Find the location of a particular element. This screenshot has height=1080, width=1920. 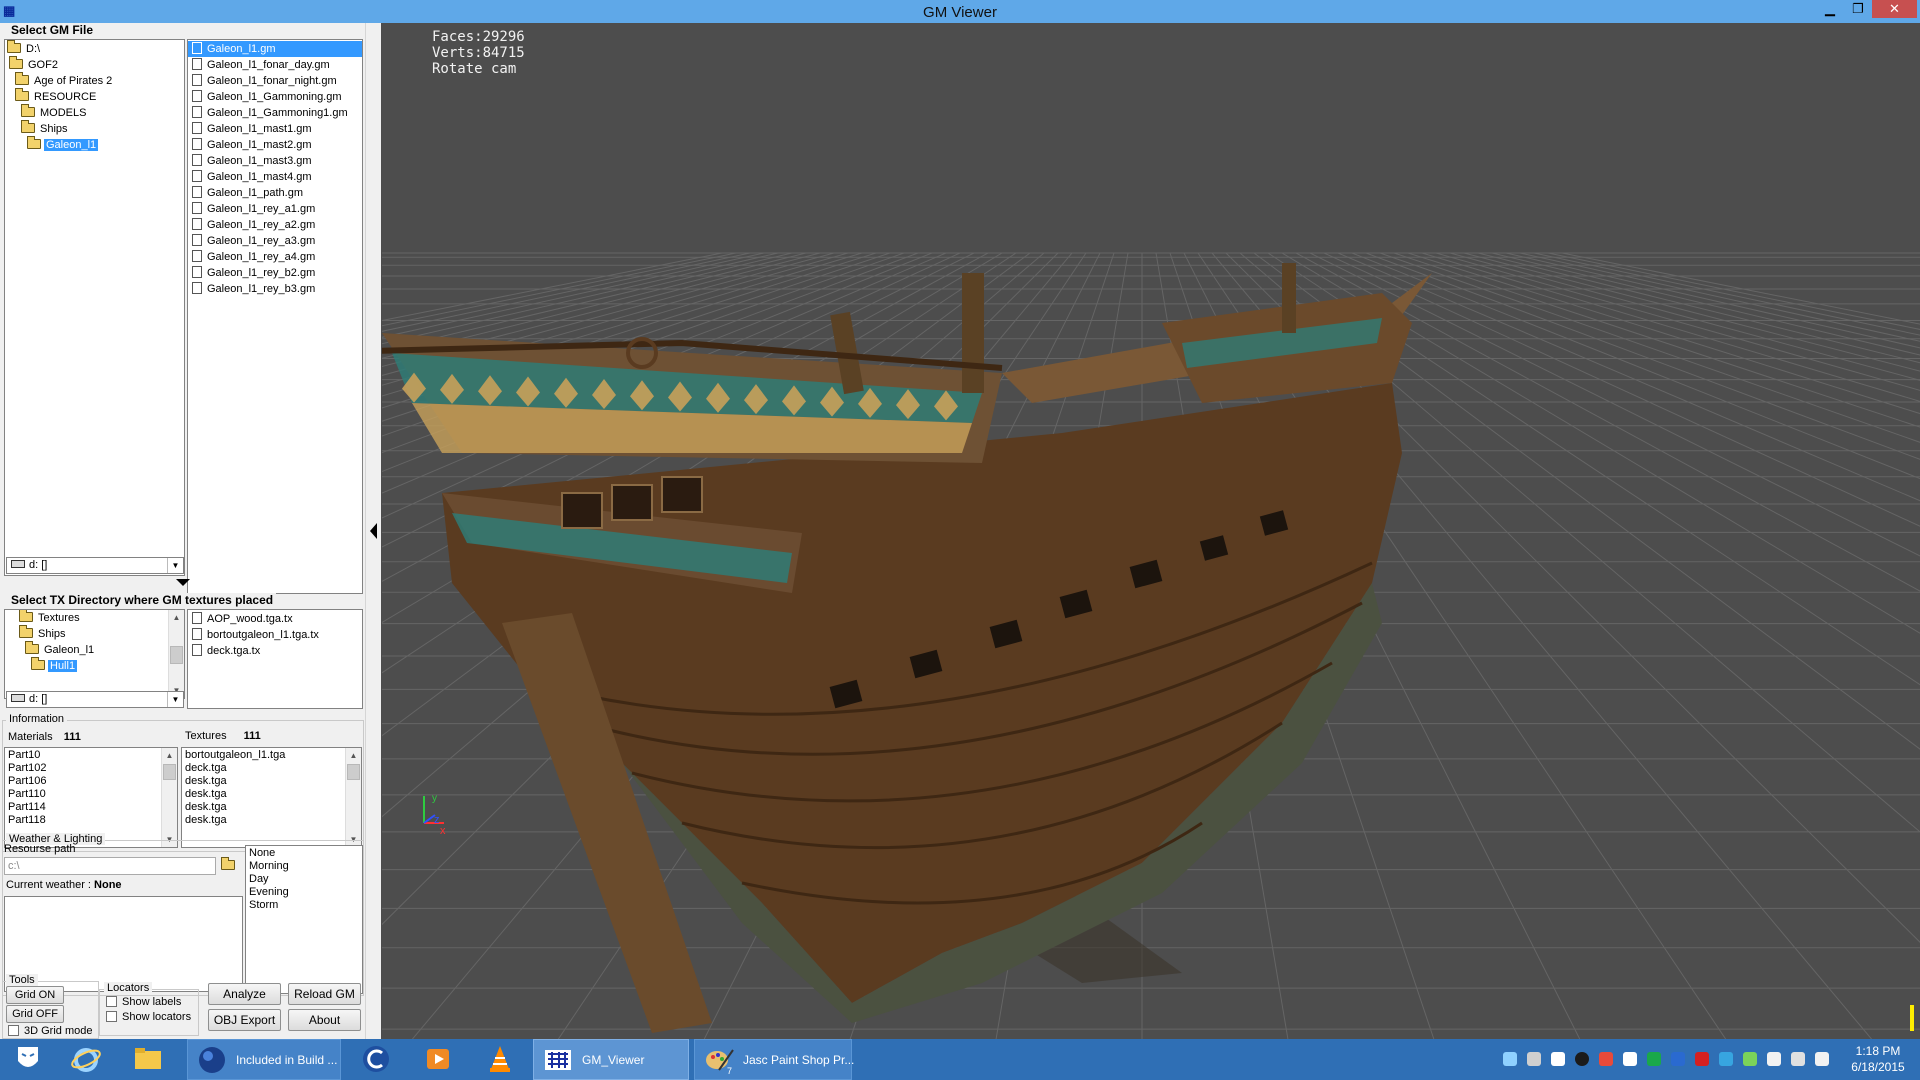

materials-scrollbar: ▲ ▼ is located at coordinates (169, 797).